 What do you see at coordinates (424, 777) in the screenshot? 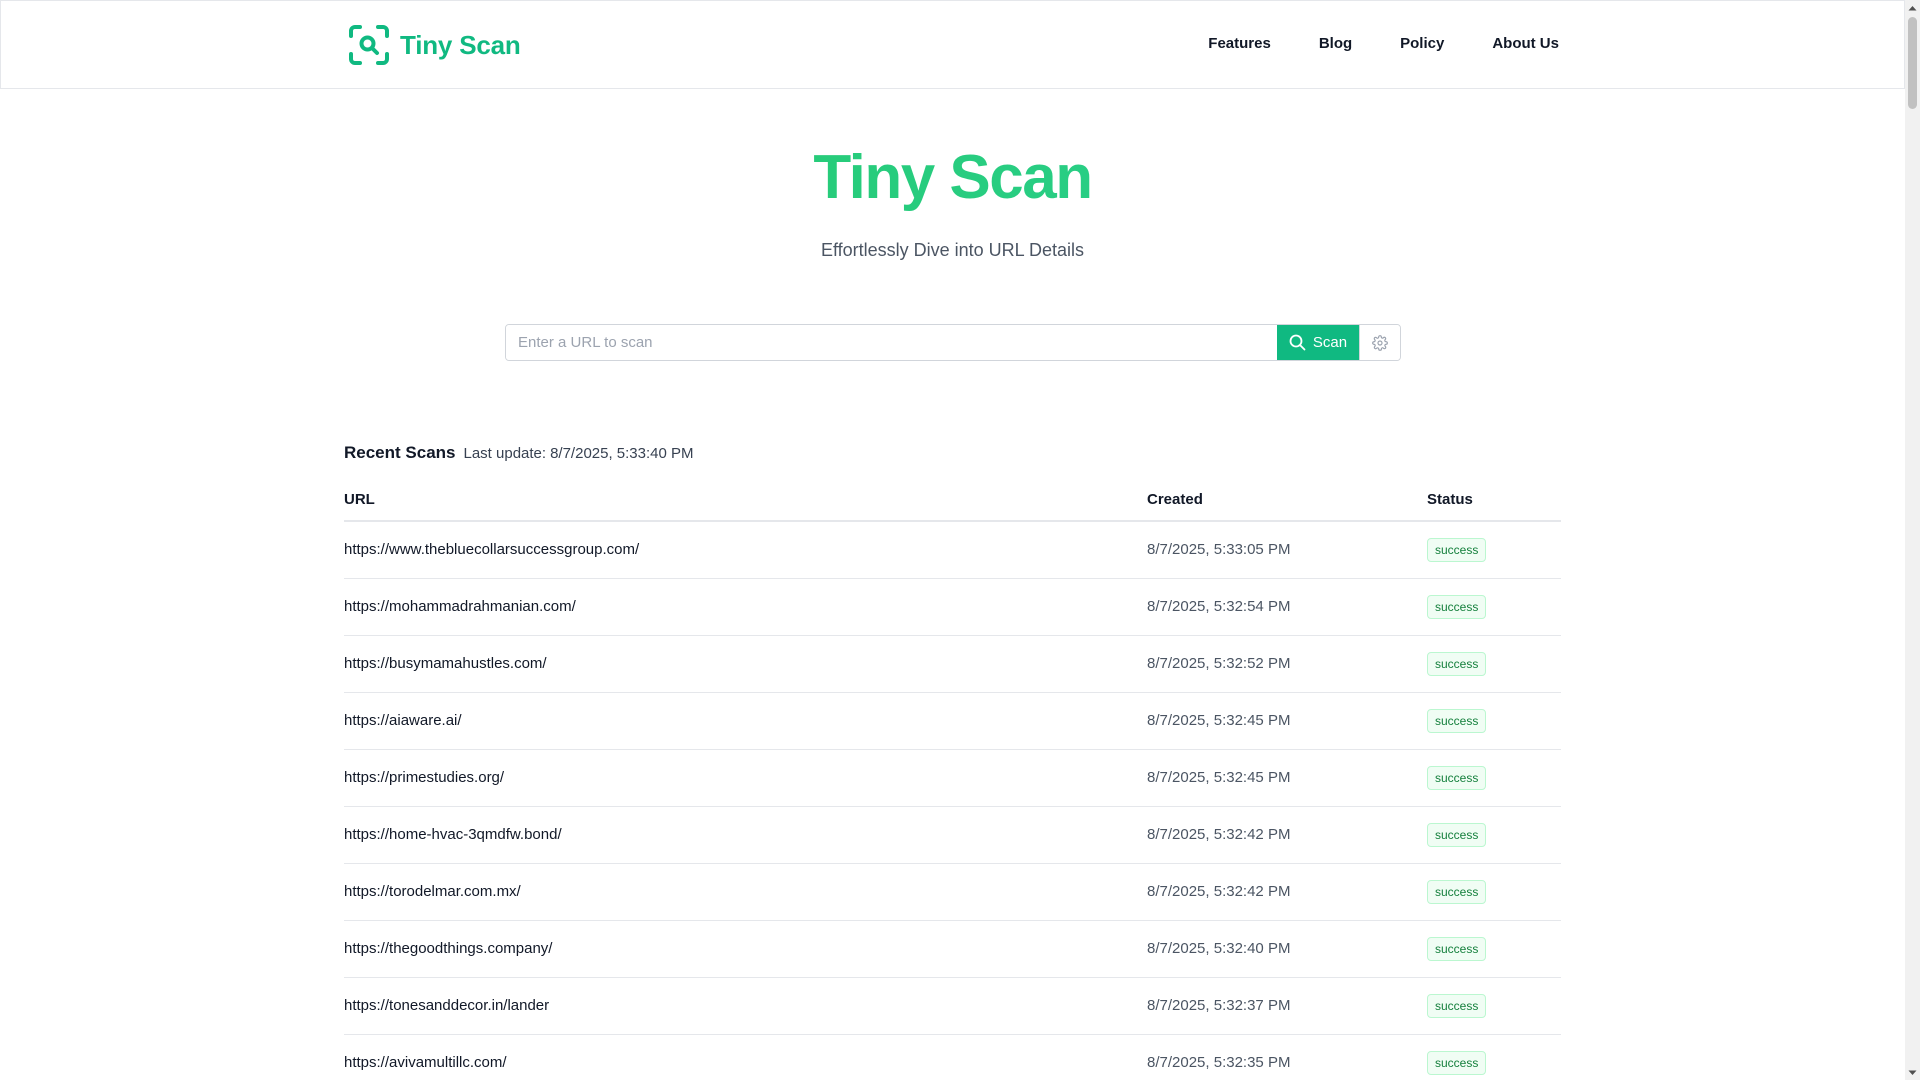
I see `scan-url-link: https://primestudies.org/` at bounding box center [424, 777].